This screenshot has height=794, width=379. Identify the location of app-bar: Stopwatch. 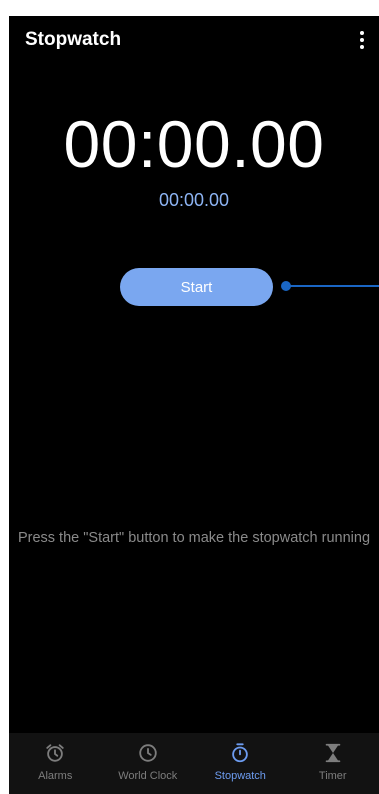
(194, 40).